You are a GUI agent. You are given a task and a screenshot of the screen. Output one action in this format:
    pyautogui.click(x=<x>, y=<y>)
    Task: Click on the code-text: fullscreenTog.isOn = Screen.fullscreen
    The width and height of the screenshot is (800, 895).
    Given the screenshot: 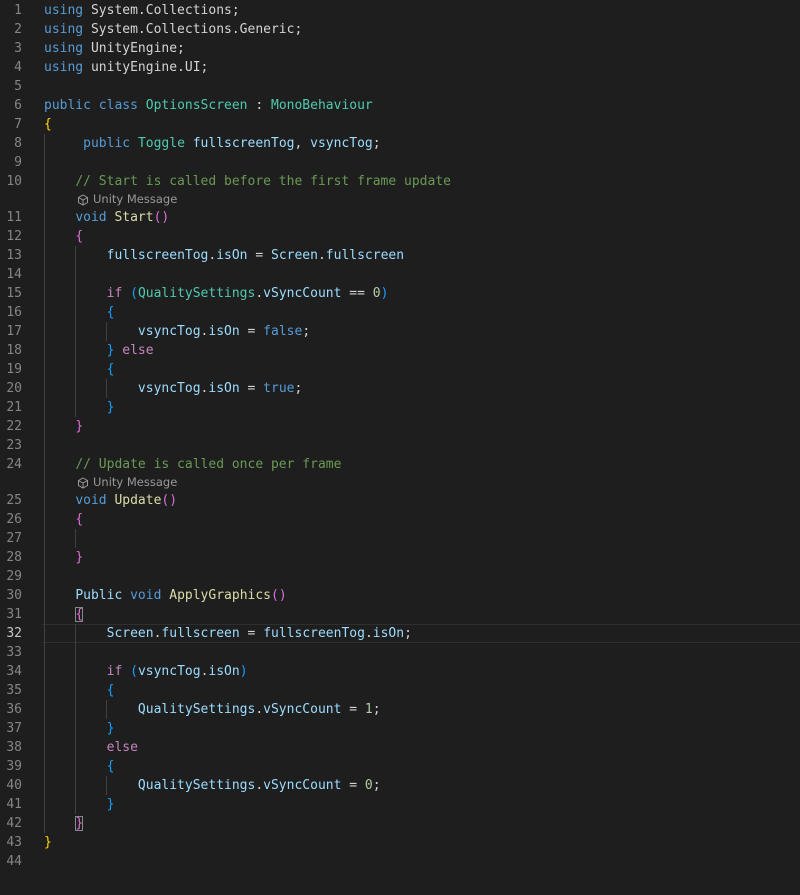 What is the action you would take?
    pyautogui.click(x=224, y=255)
    